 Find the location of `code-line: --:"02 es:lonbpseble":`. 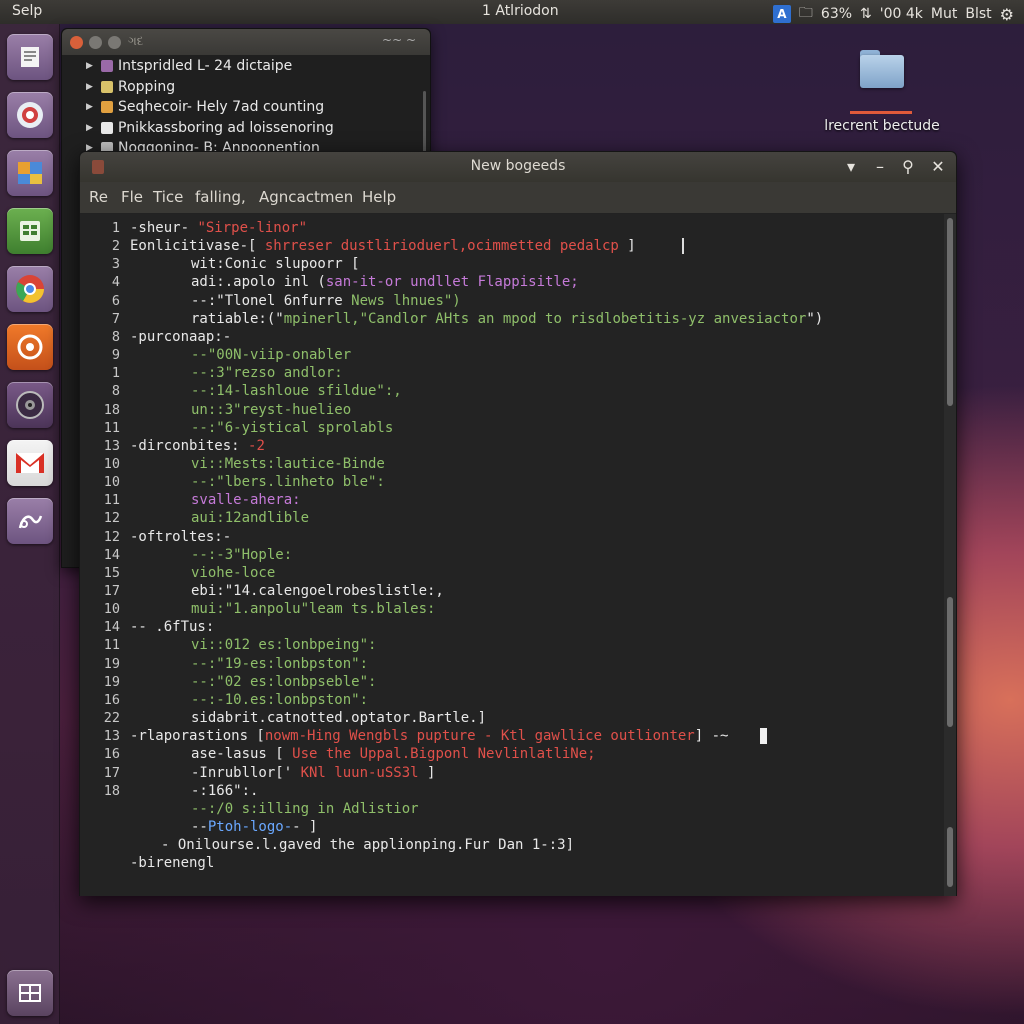

code-line: --:"02 es:lonbpseble": is located at coordinates (283, 682).